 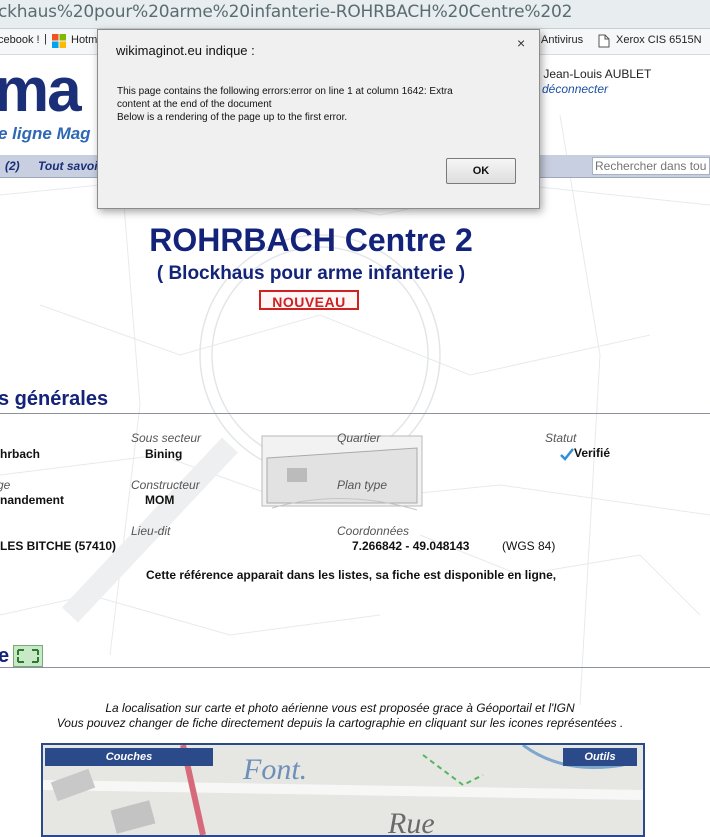 I want to click on site-logo-subtitle: e ligne Mag, so click(x=45, y=133).